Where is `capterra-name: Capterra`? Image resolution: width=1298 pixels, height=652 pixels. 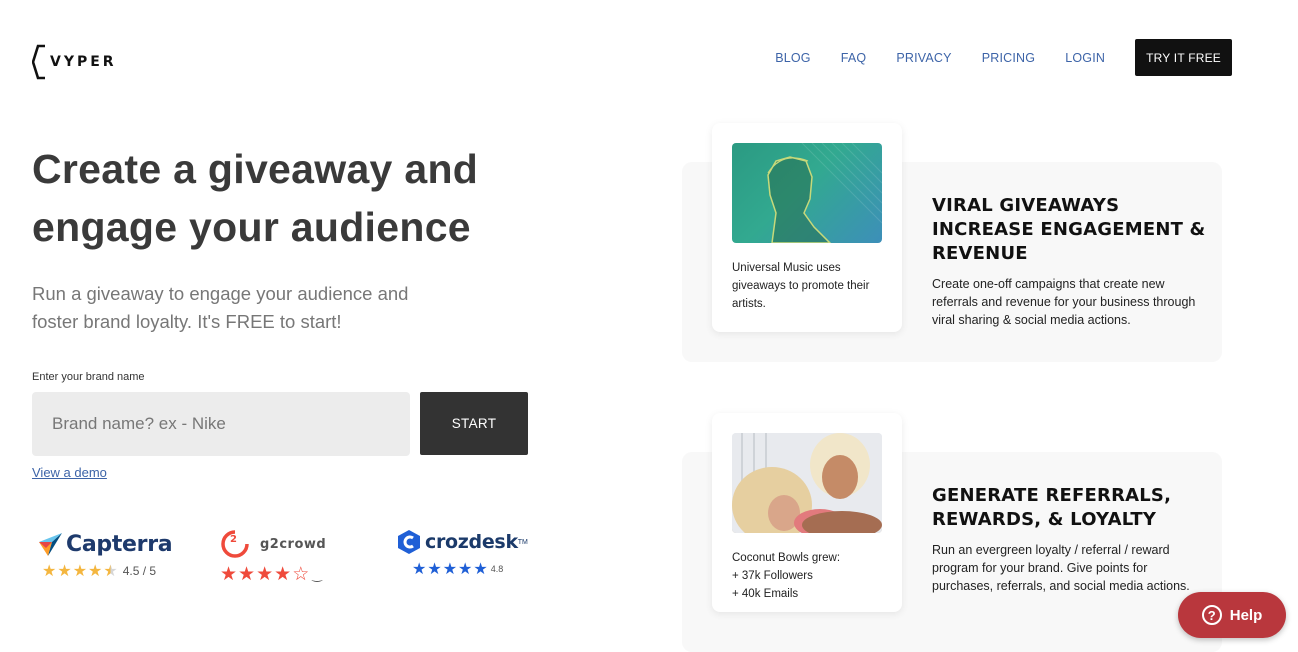
capterra-name: Capterra is located at coordinates (119, 544).